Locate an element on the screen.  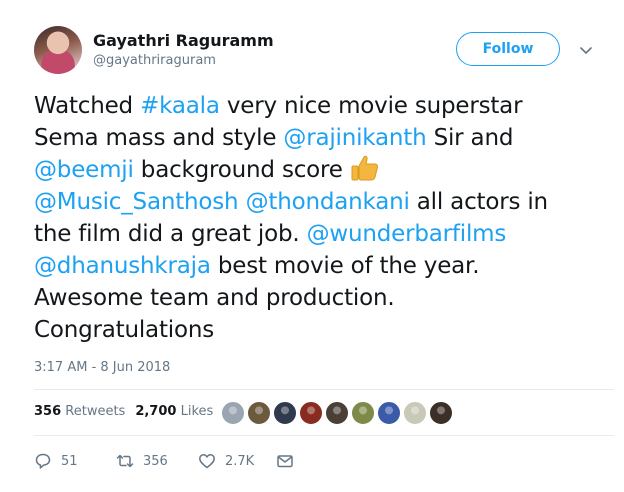
hashtag-link: #kaala is located at coordinates (180, 106).